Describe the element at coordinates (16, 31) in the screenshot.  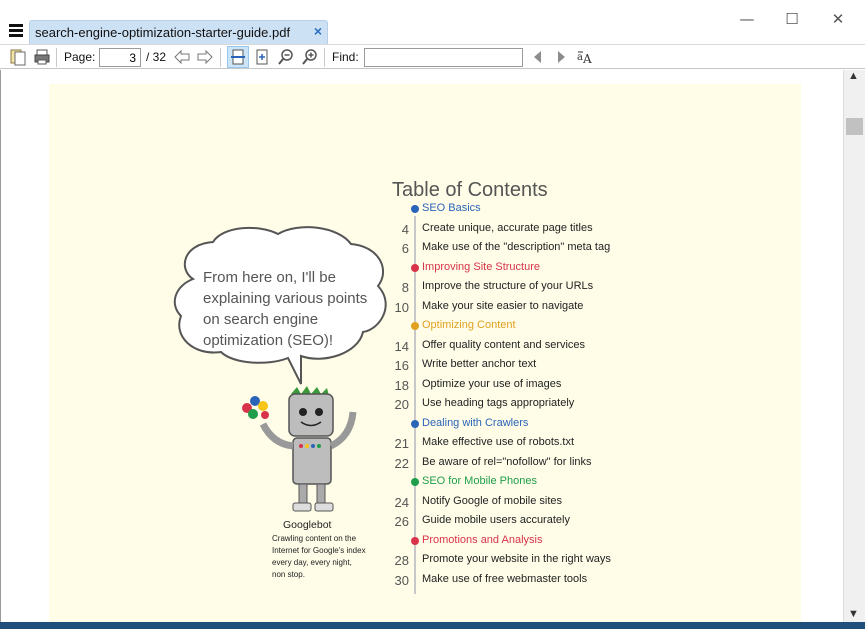
I see `menu-icon` at that location.